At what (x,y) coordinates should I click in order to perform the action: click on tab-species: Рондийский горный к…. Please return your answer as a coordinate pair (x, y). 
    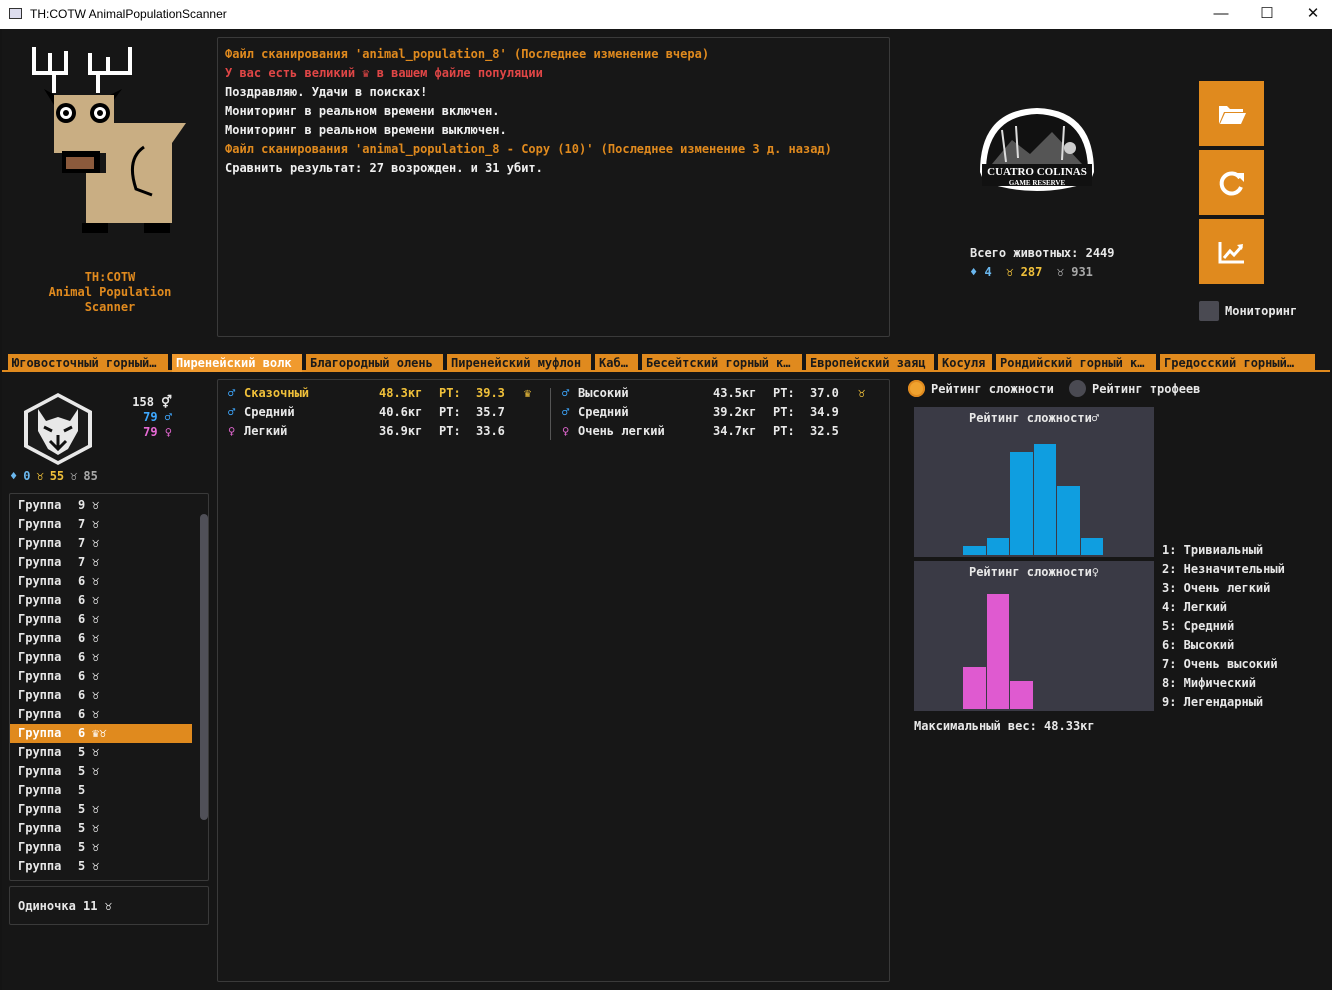
    Looking at the image, I should click on (1076, 363).